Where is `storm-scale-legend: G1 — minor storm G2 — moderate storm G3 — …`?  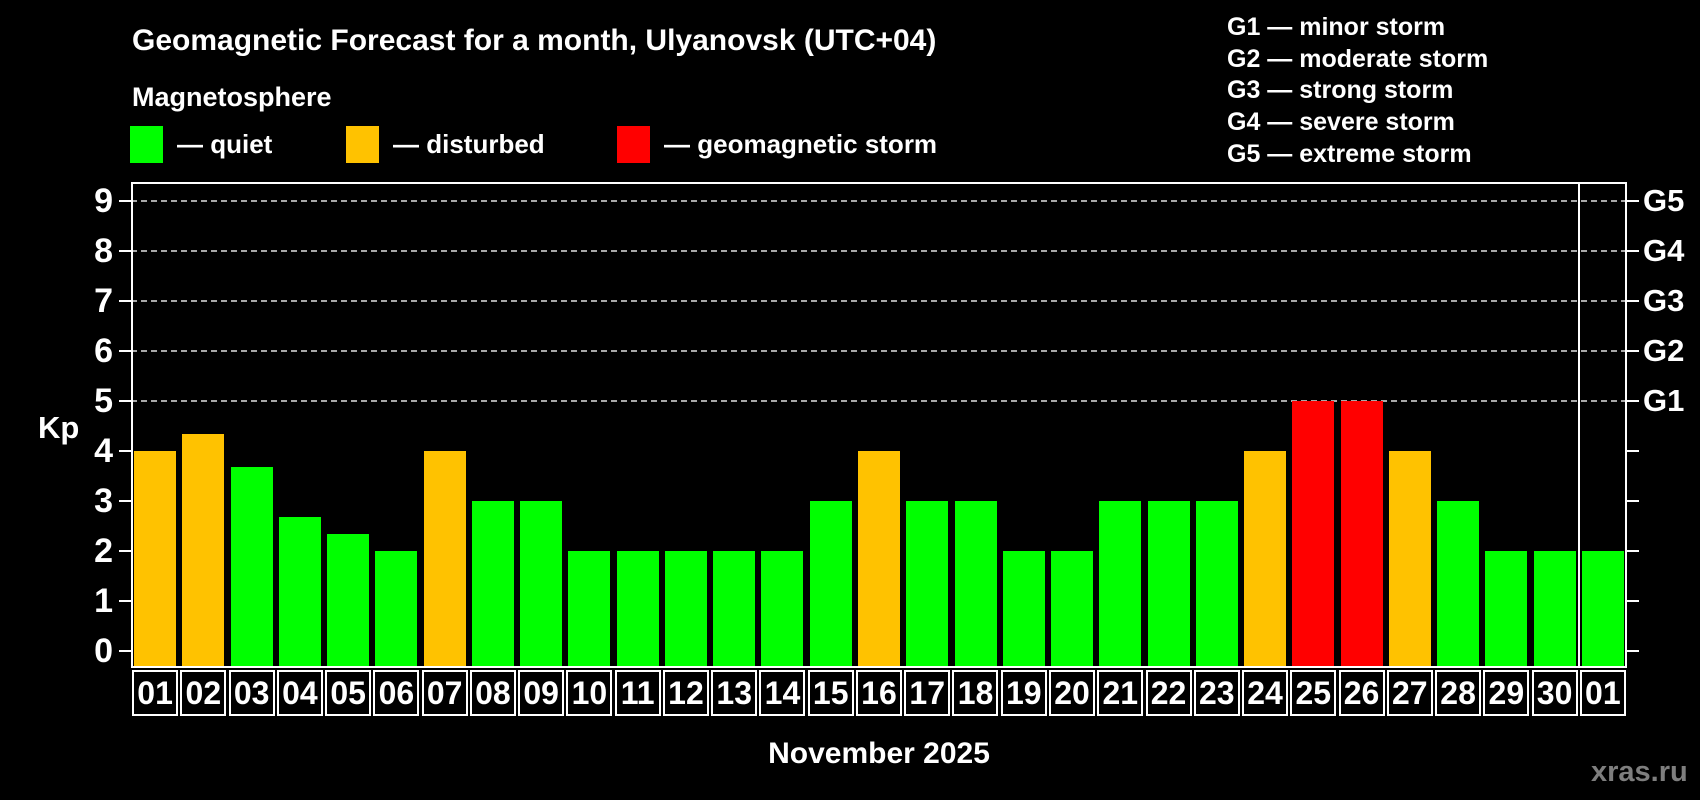
storm-scale-legend: G1 — minor storm G2 — moderate storm G3 — … is located at coordinates (1357, 91).